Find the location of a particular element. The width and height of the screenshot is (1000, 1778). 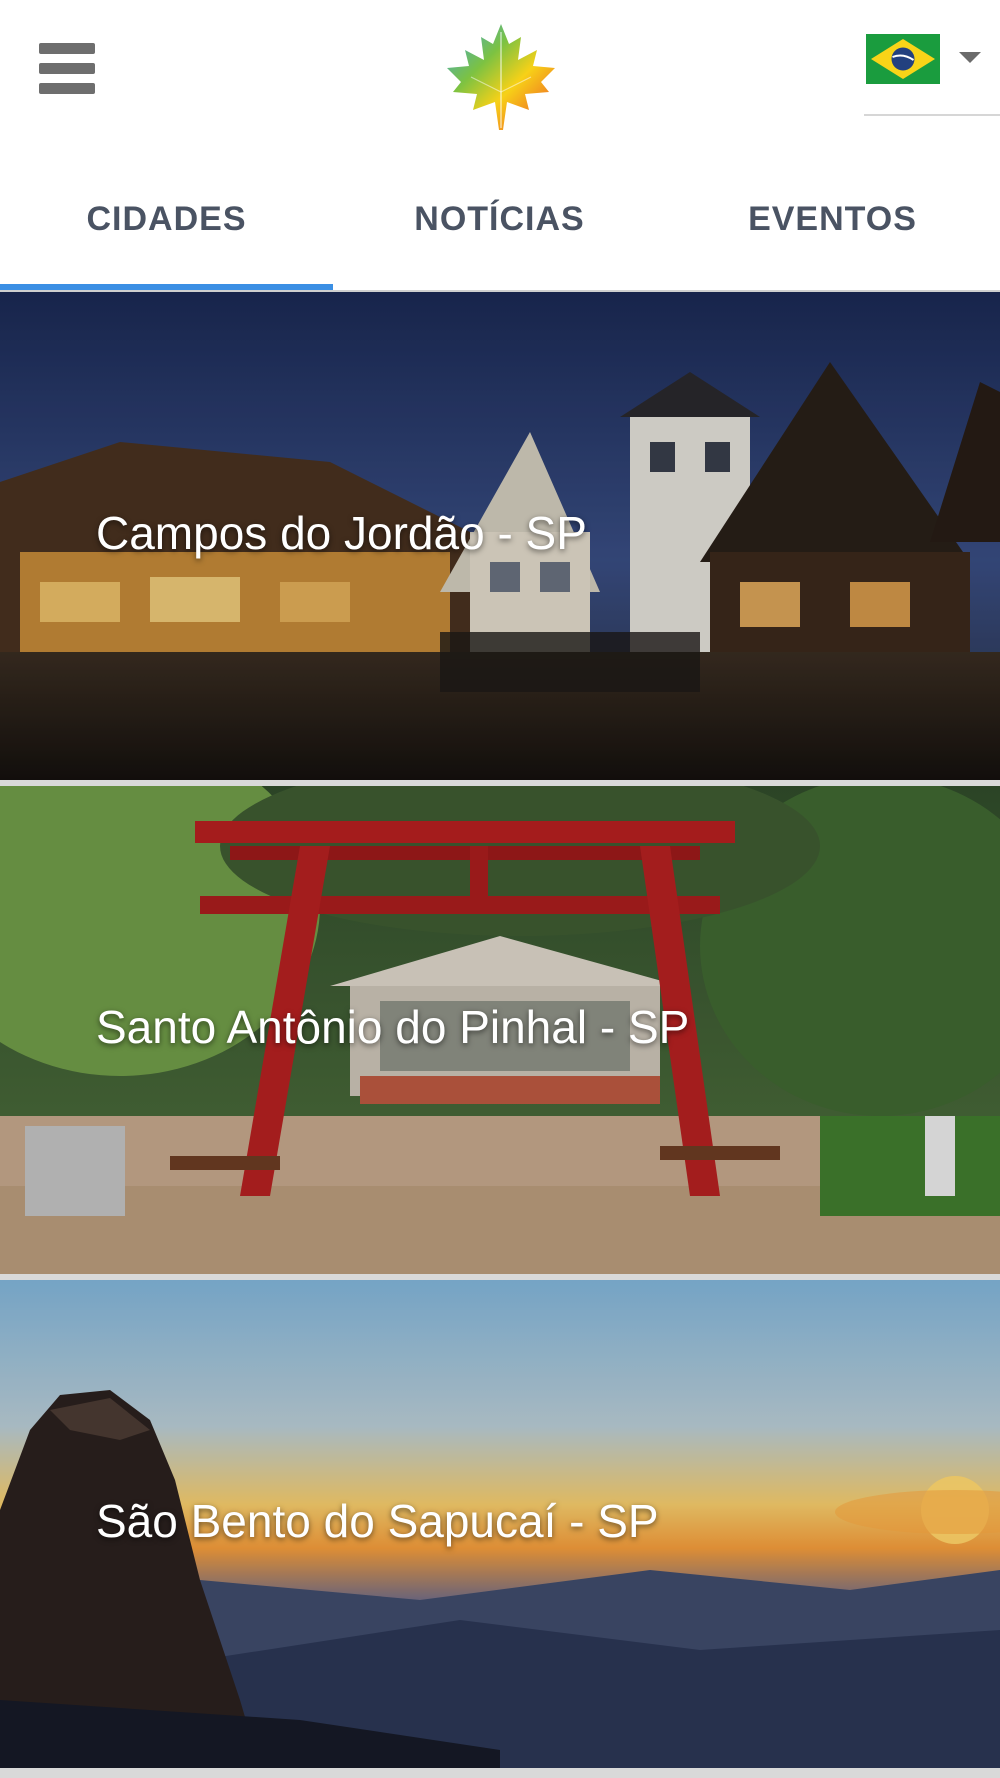

tab-eventos: EVENTOS is located at coordinates (832, 228).